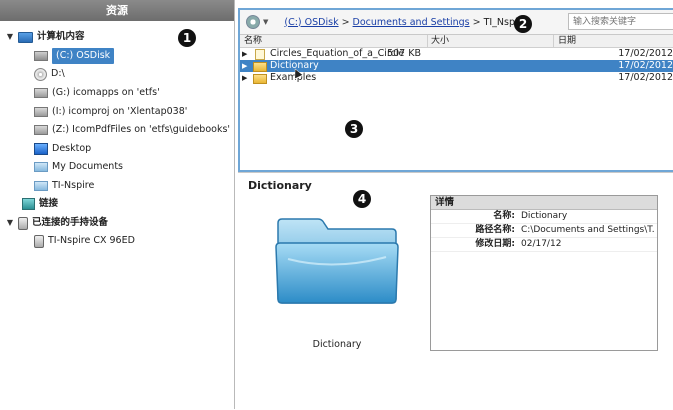 The width and height of the screenshot is (673, 410). I want to click on dvd-drive-icon, so click(40, 74).